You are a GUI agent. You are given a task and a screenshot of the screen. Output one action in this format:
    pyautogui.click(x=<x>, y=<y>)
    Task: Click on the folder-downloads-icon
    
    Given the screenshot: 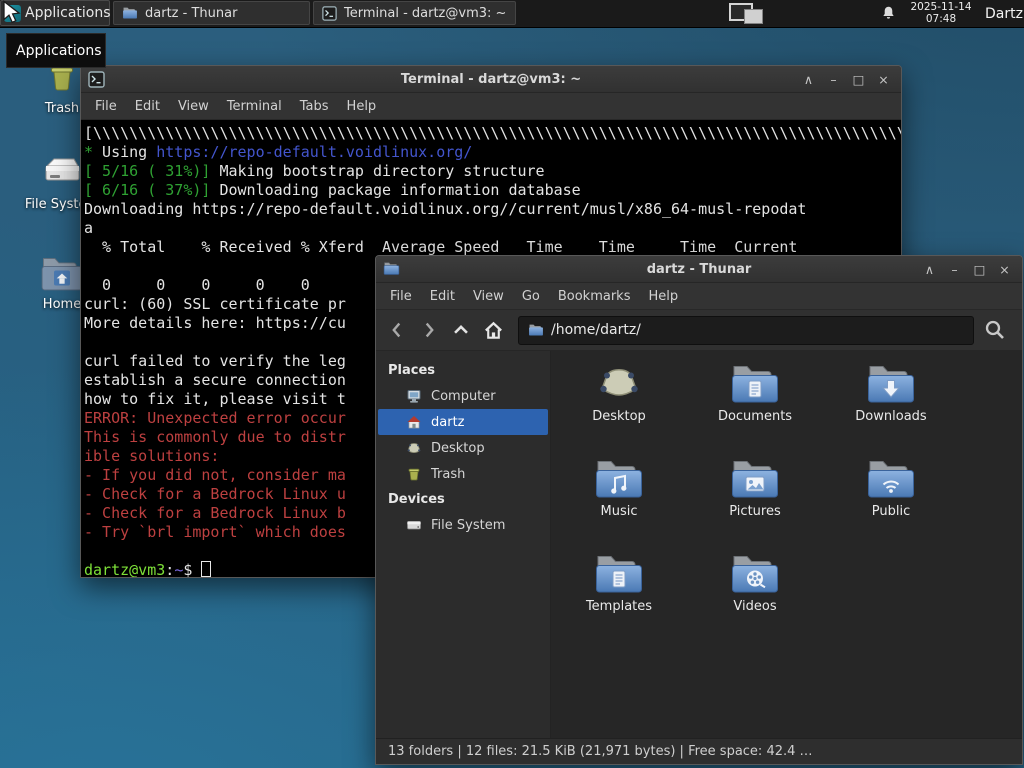 What is the action you would take?
    pyautogui.click(x=891, y=384)
    